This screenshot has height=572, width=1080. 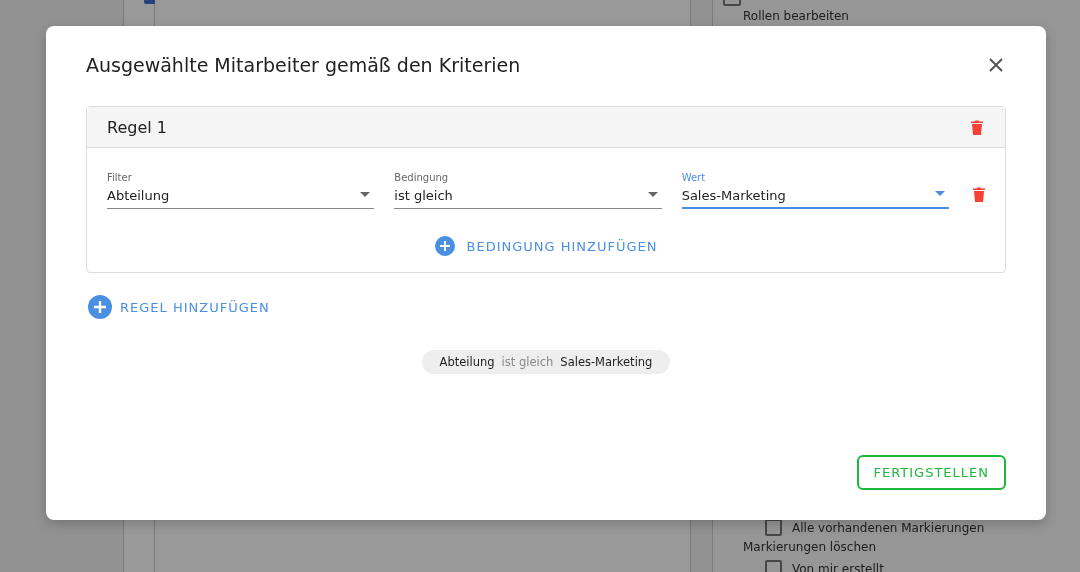 What do you see at coordinates (810, 547) in the screenshot?
I see `section-label: Markierungen löschen` at bounding box center [810, 547].